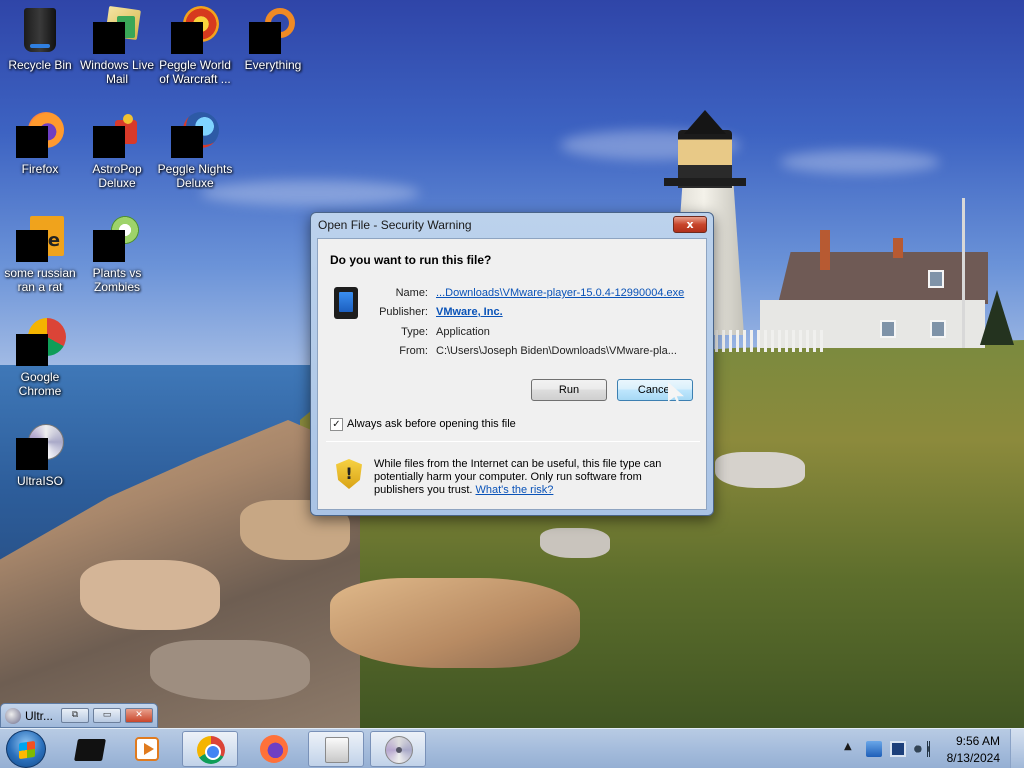  I want to click on desktop-icon-windows-live-mail: Windows Live Mail, so click(117, 45).